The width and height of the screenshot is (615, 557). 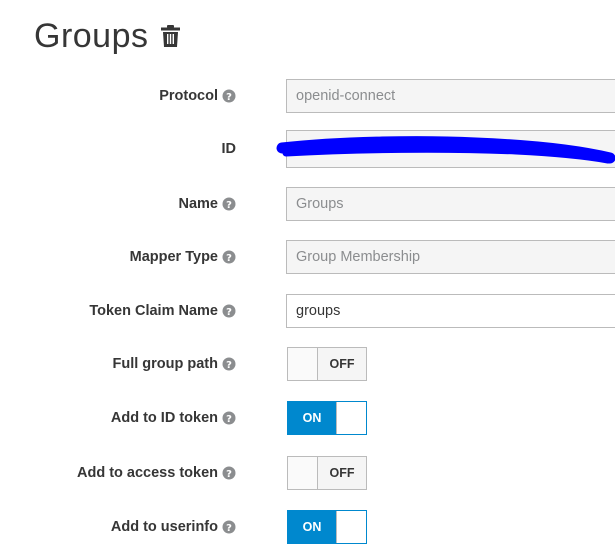 I want to click on name-row: Name ?, so click(x=307, y=204).